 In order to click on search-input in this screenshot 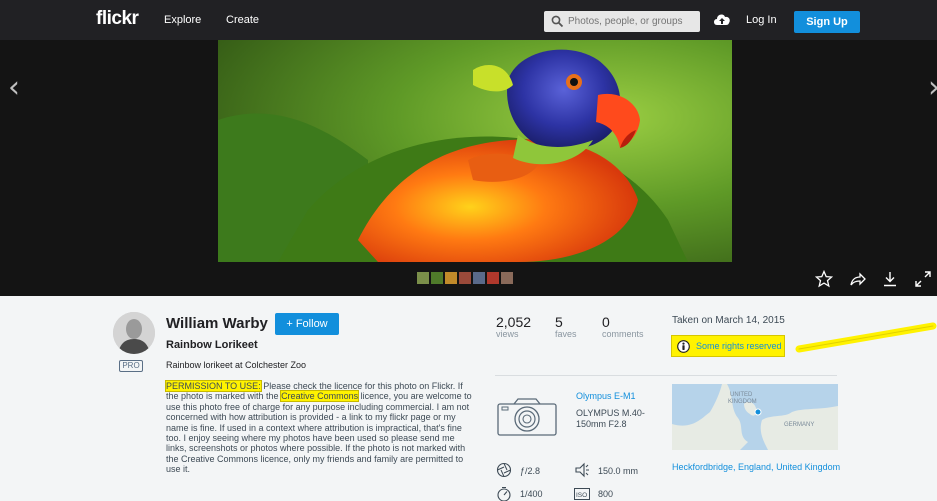, I will do `click(632, 21)`.